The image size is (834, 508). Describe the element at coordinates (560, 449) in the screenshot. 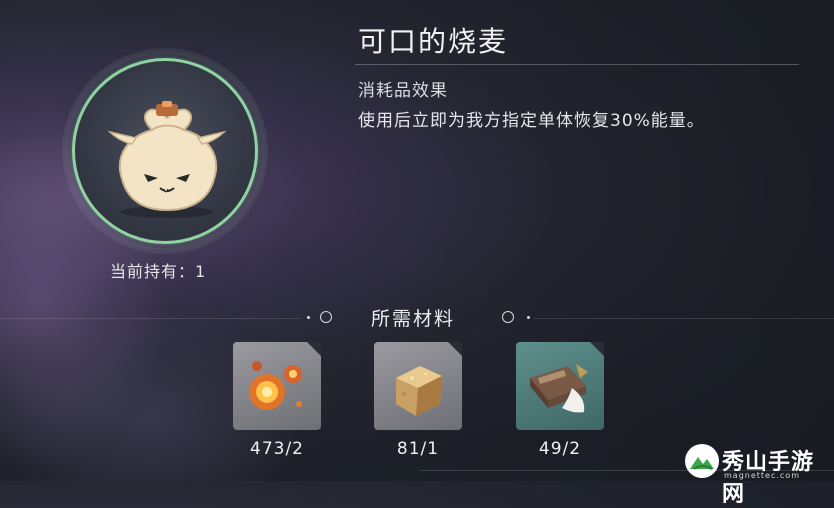

I see `material-count-3: 49/2` at that location.